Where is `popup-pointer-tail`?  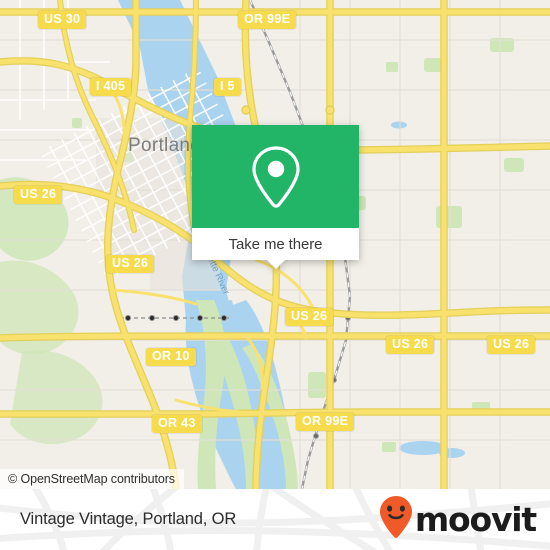
popup-pointer-tail is located at coordinates (275, 264).